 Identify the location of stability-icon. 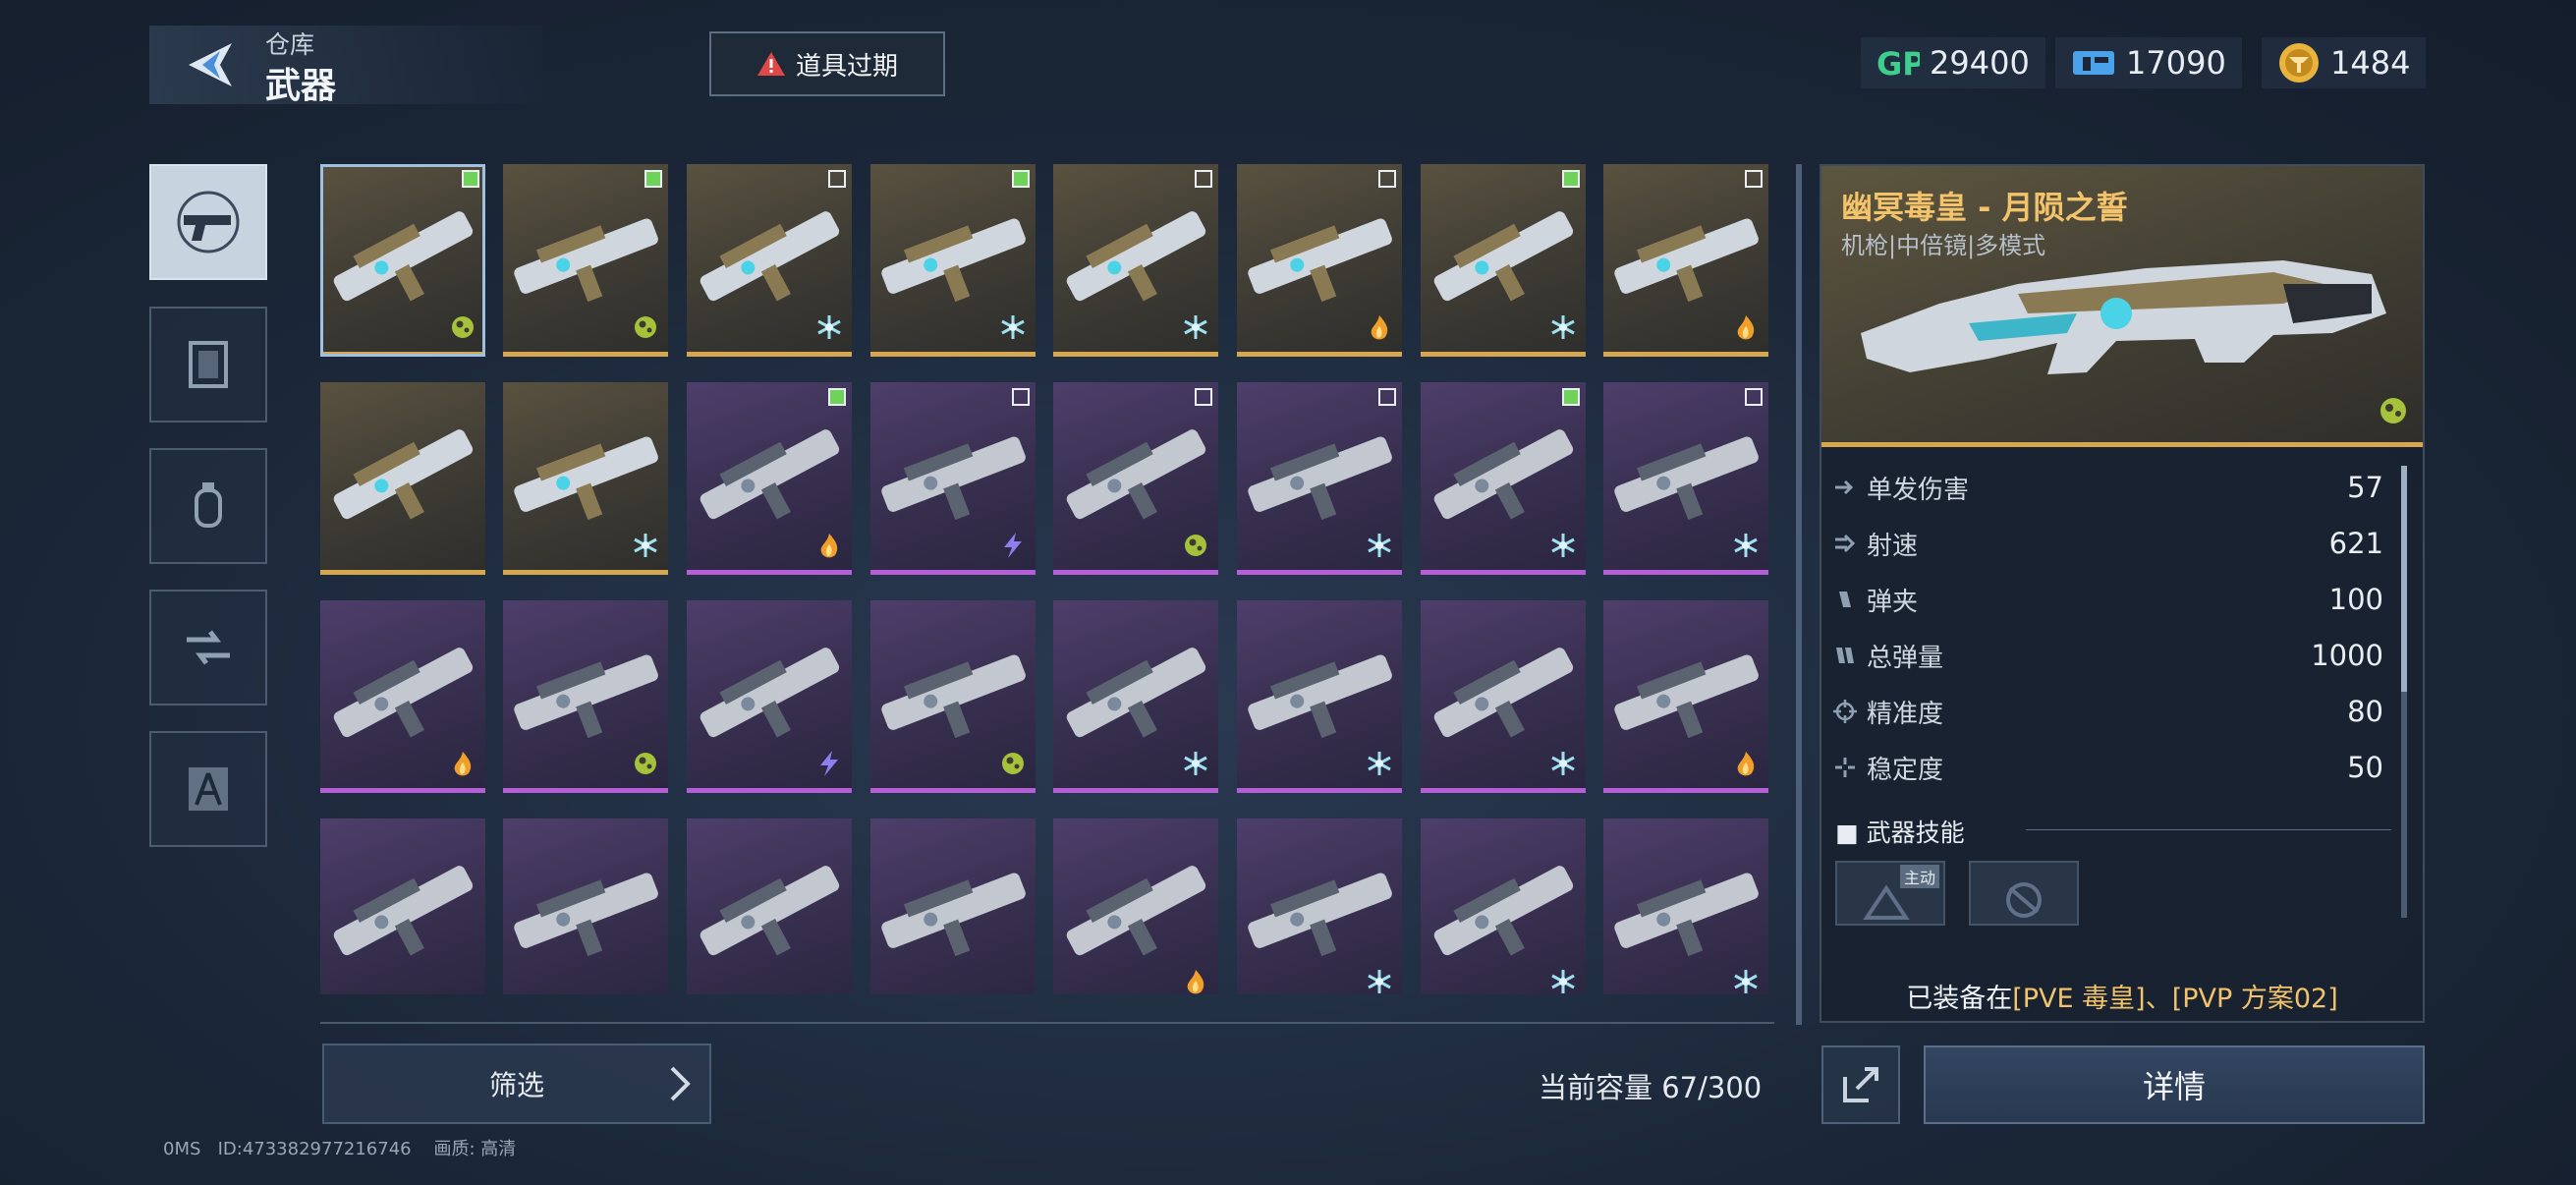
(1845, 768).